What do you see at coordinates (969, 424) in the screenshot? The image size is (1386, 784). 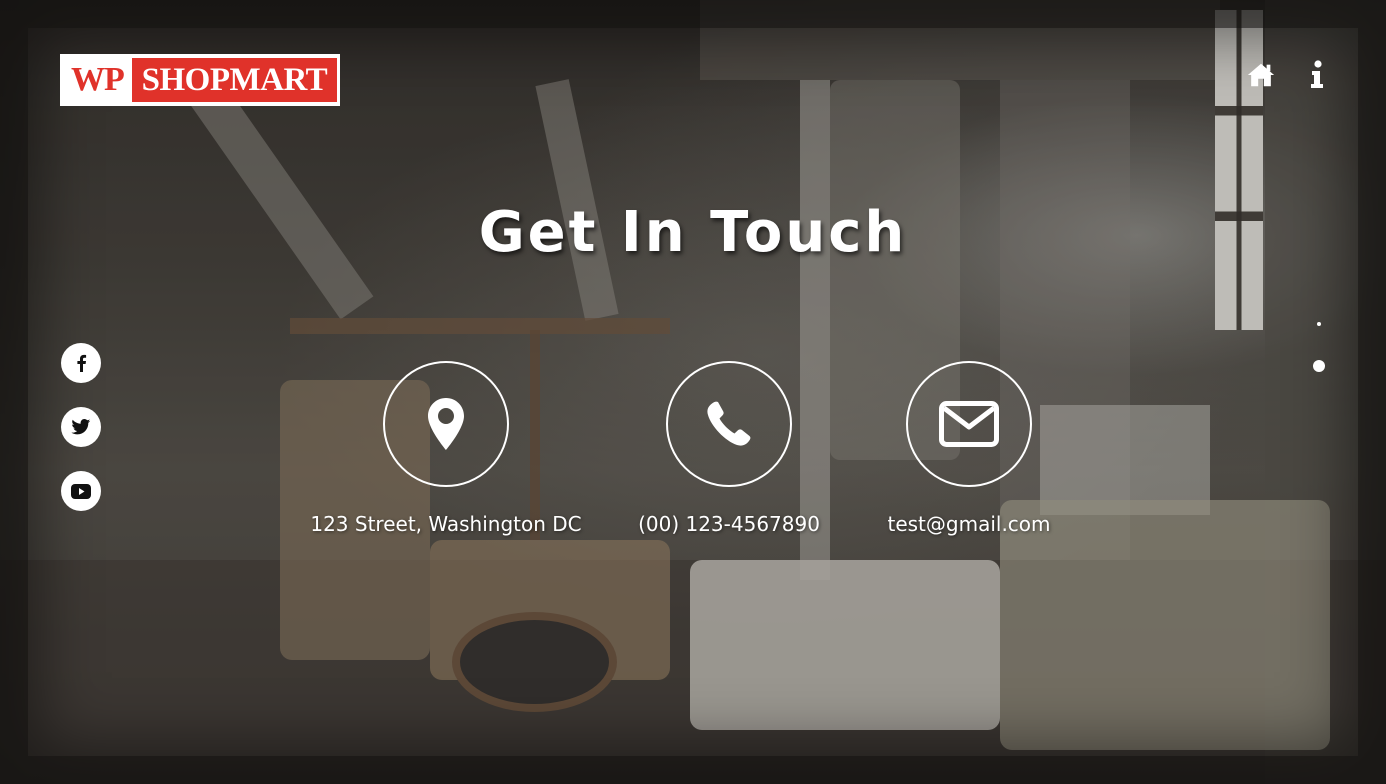 I see `envelope-icon` at bounding box center [969, 424].